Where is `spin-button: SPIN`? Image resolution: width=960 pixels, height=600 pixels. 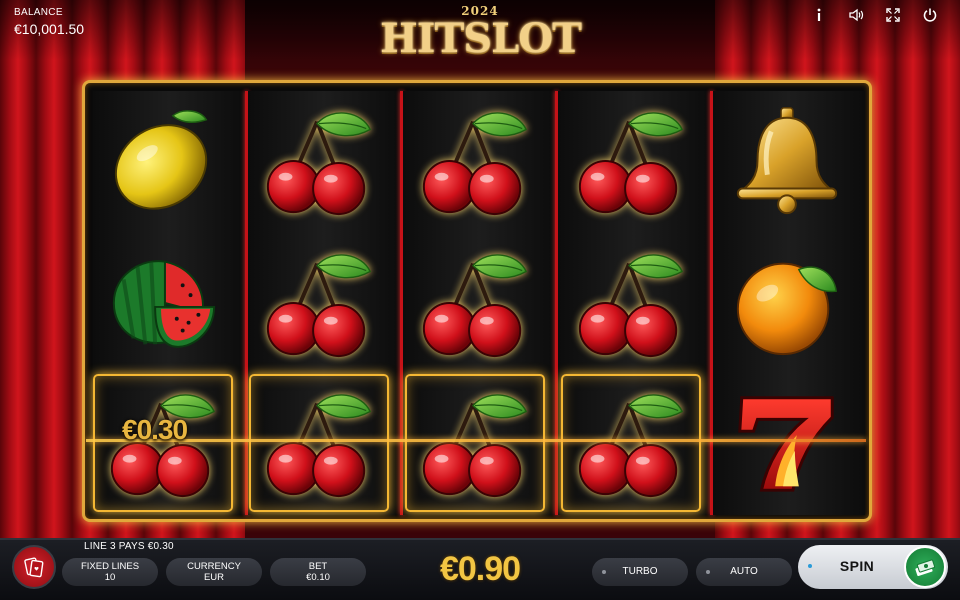 spin-button: SPIN is located at coordinates (873, 567).